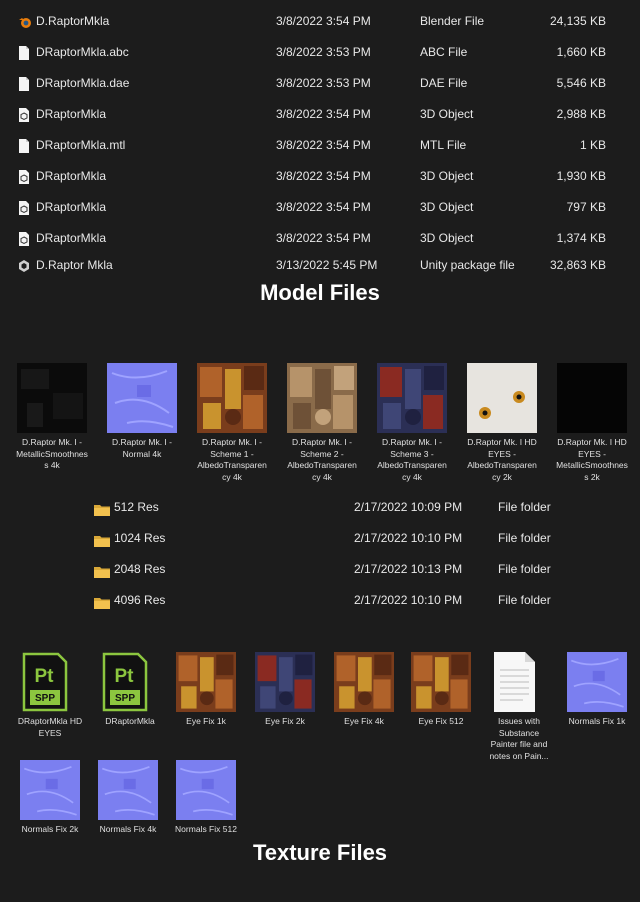 This screenshot has width=640, height=902. Describe the element at coordinates (130, 721) in the screenshot. I see `thumbnail-caption: DRaptorMkla` at that location.